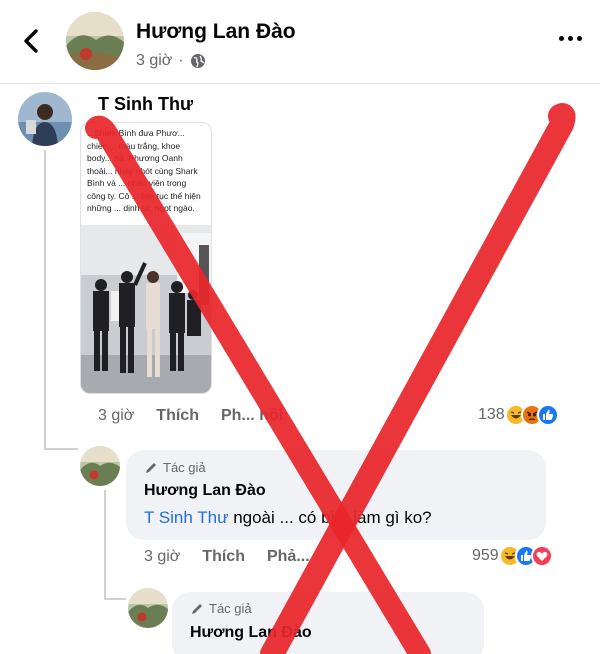  I want to click on post-header: Hương Lan Đào 3 giờ ·, so click(300, 42).